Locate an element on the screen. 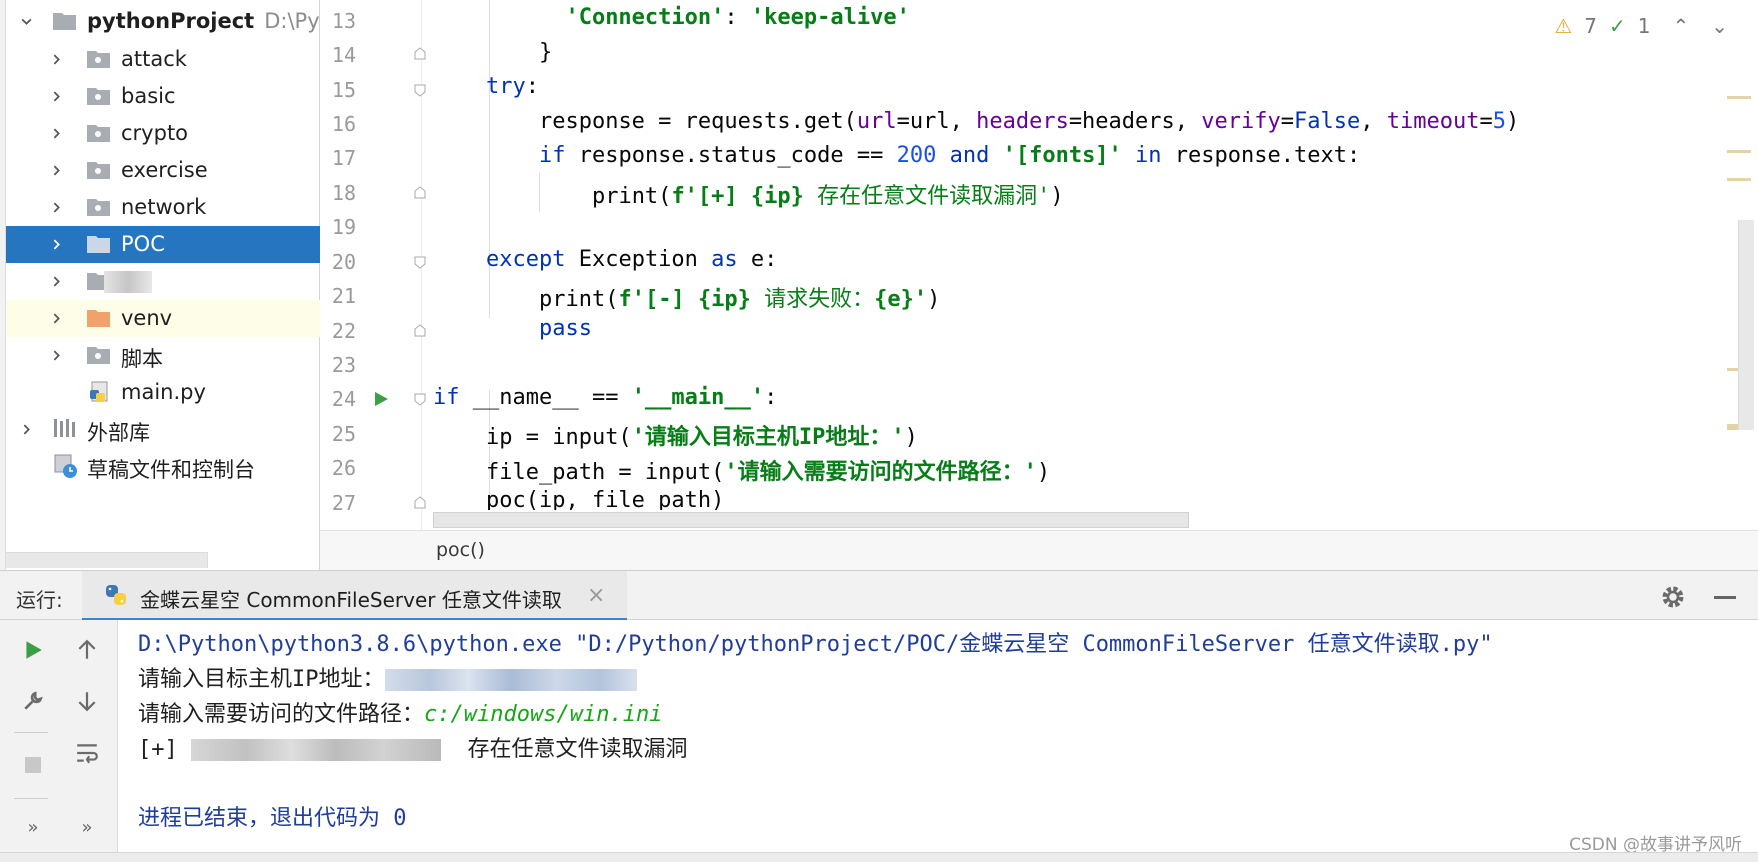 This screenshot has height=862, width=1758. project-name: pythonProjectD:\Pytho is located at coordinates (203, 21).